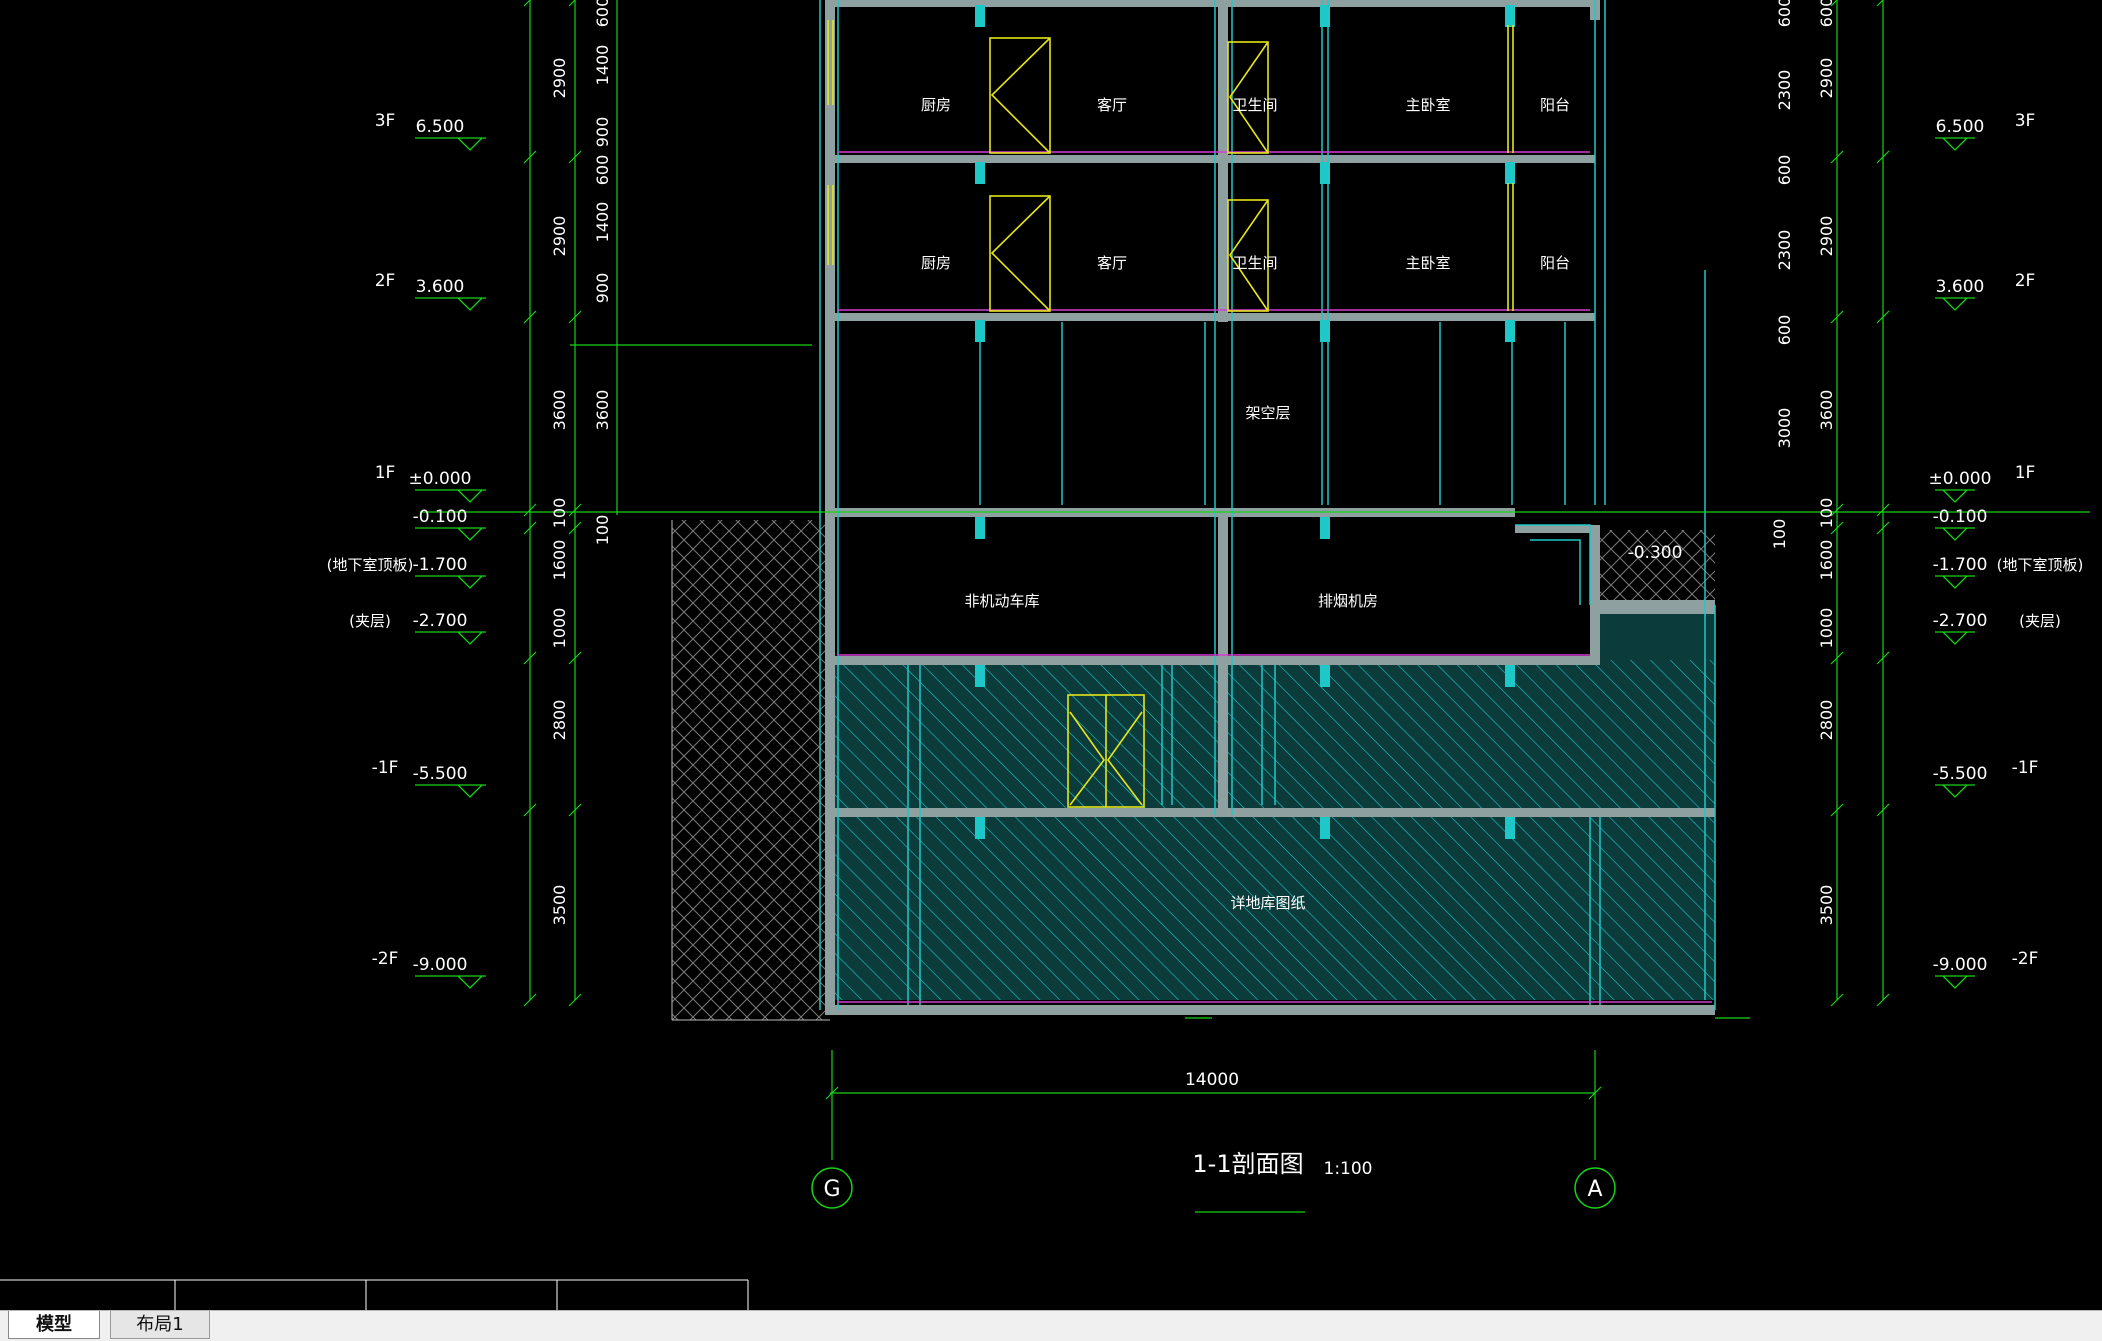  I want to click on level-floor-left-7: -2F, so click(385, 959).